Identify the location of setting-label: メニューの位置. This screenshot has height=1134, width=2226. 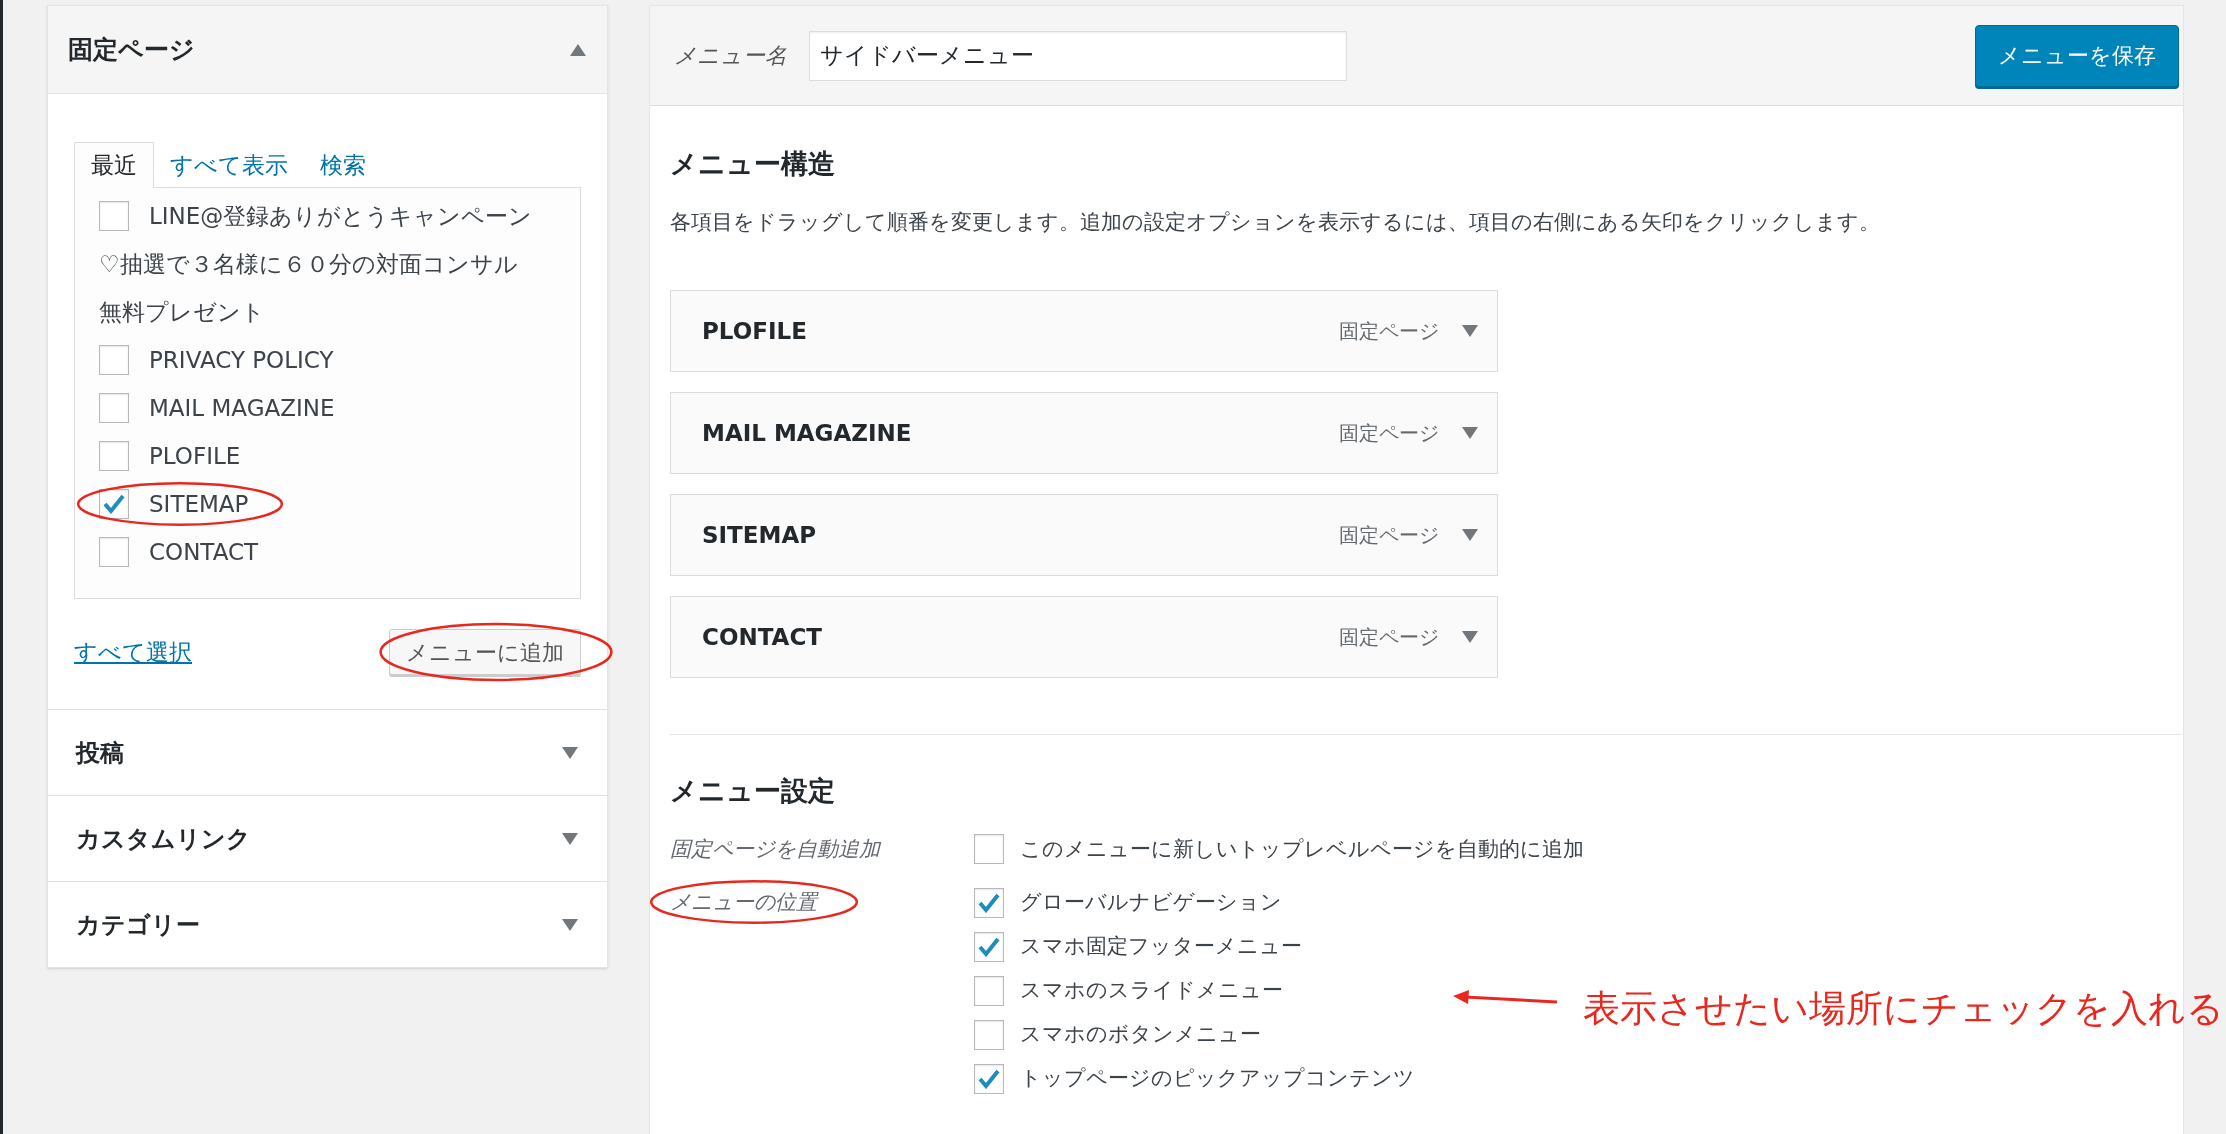
(743, 903).